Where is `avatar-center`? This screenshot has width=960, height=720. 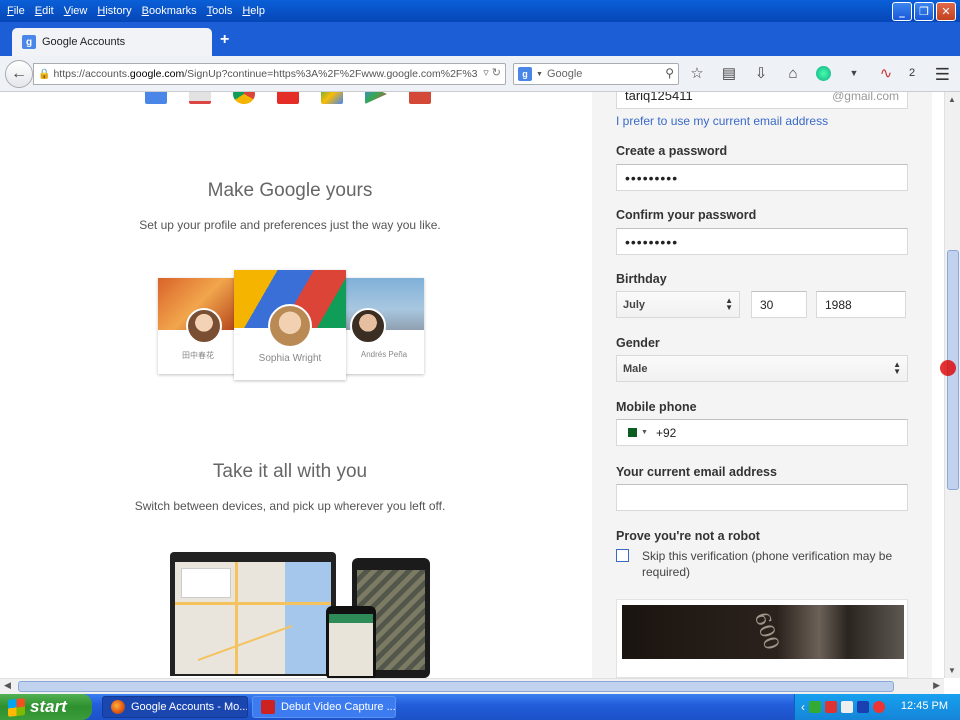
avatar-center is located at coordinates (290, 326).